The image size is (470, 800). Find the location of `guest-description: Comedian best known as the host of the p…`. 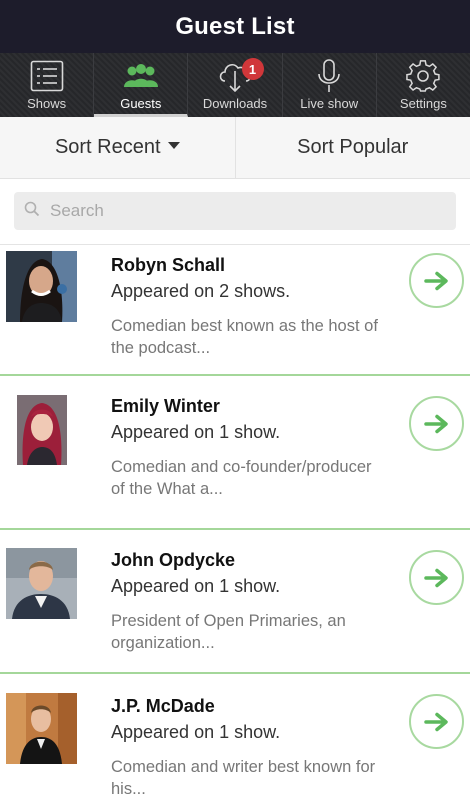

guest-description: Comedian best known as the host of the p… is located at coordinates (244, 337).